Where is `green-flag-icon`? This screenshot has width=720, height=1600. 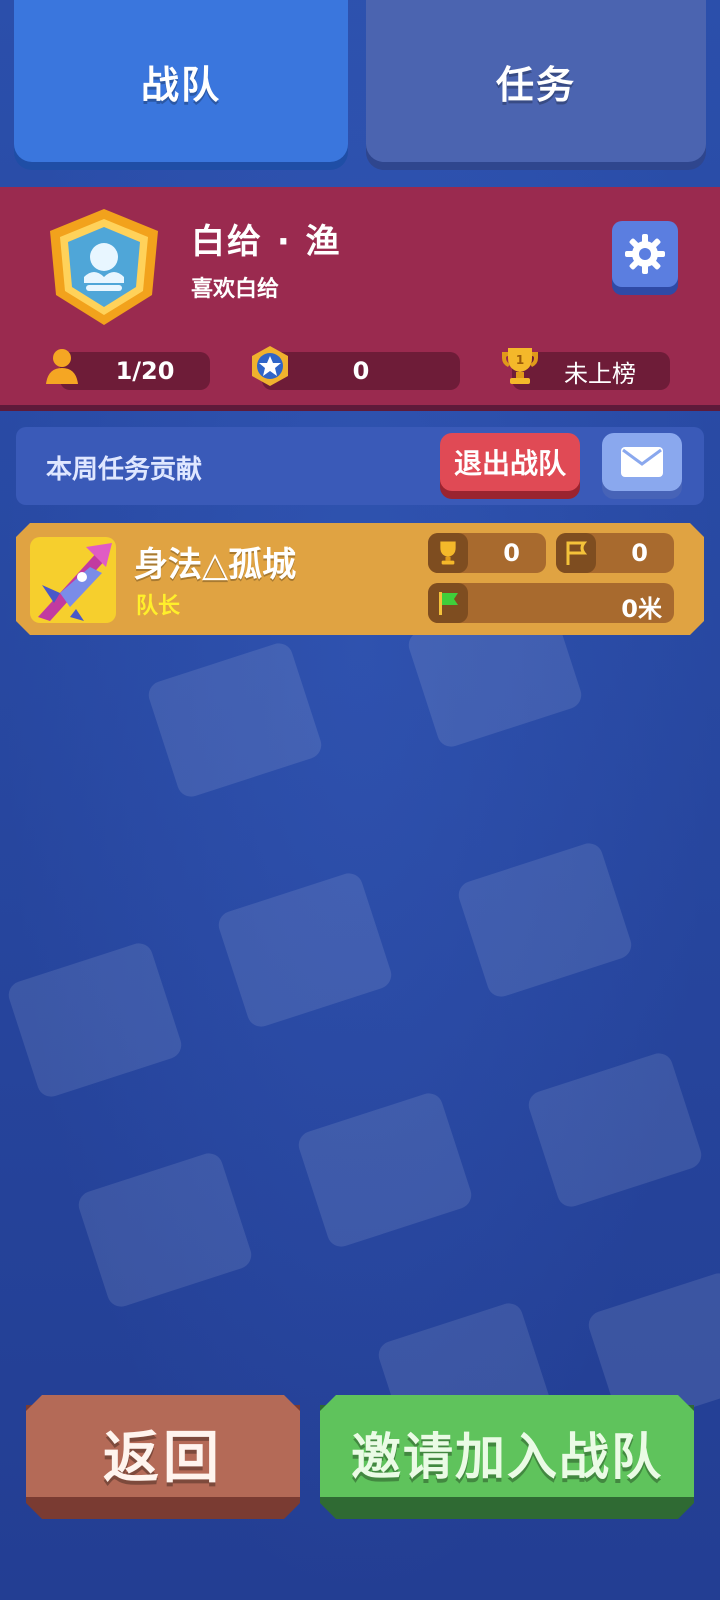 green-flag-icon is located at coordinates (448, 603).